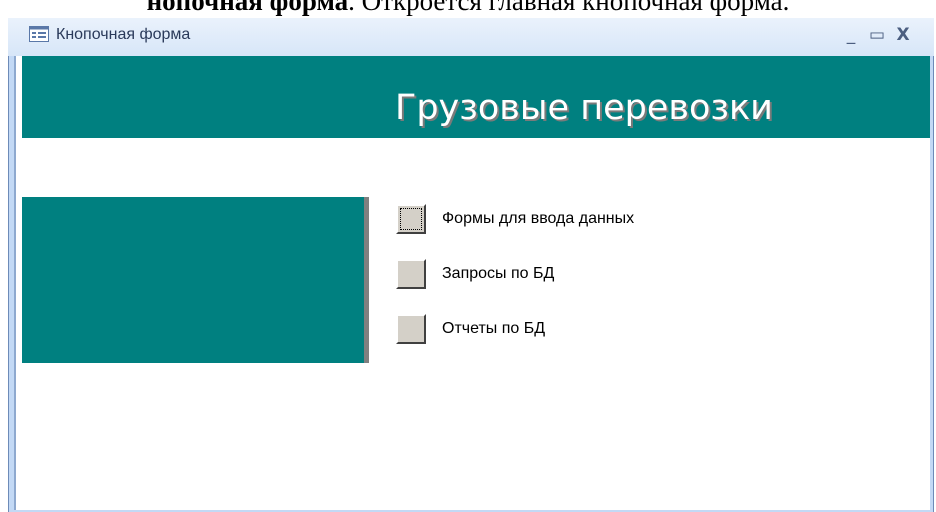 This screenshot has width=936, height=512. Describe the element at coordinates (411, 219) in the screenshot. I see `data-entry-forms-button` at that location.